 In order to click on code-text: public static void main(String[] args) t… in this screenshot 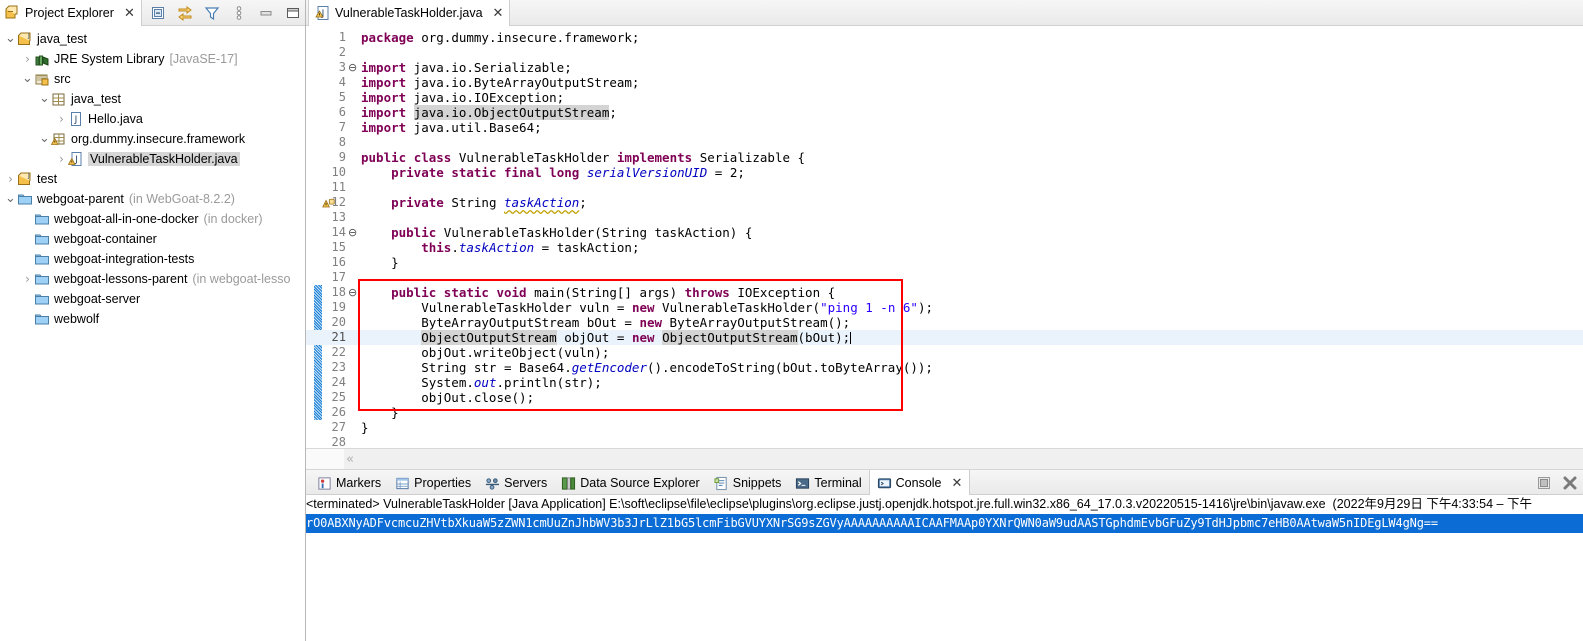, I will do `click(613, 292)`.